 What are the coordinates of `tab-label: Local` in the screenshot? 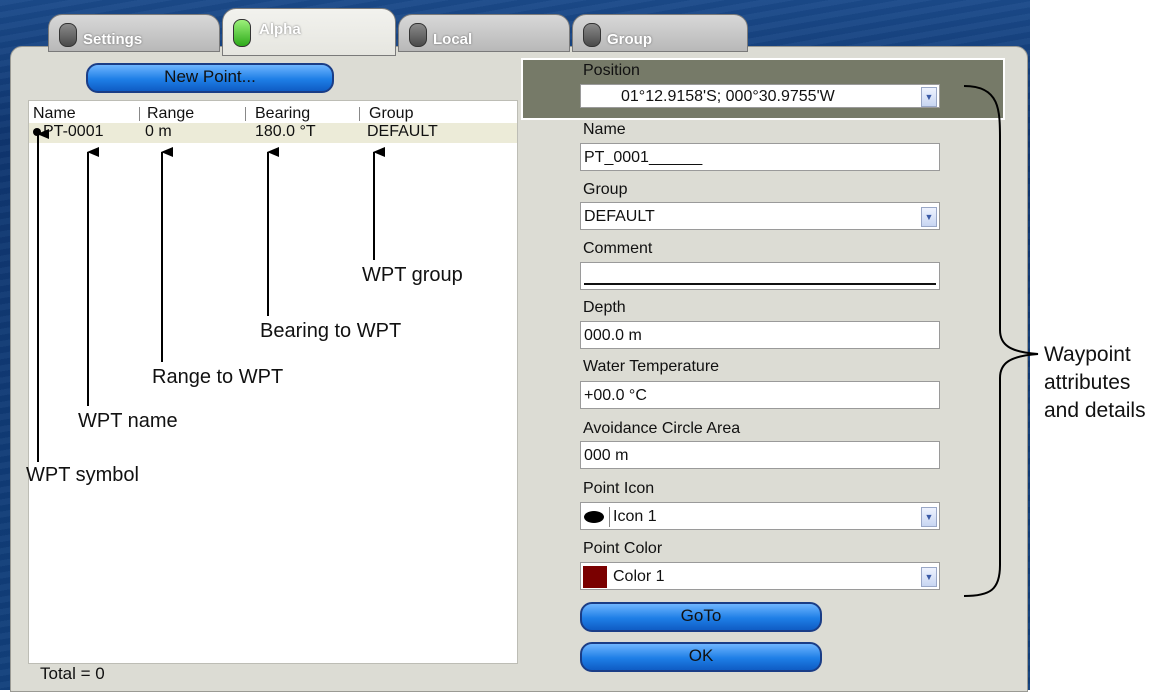 It's located at (453, 39).